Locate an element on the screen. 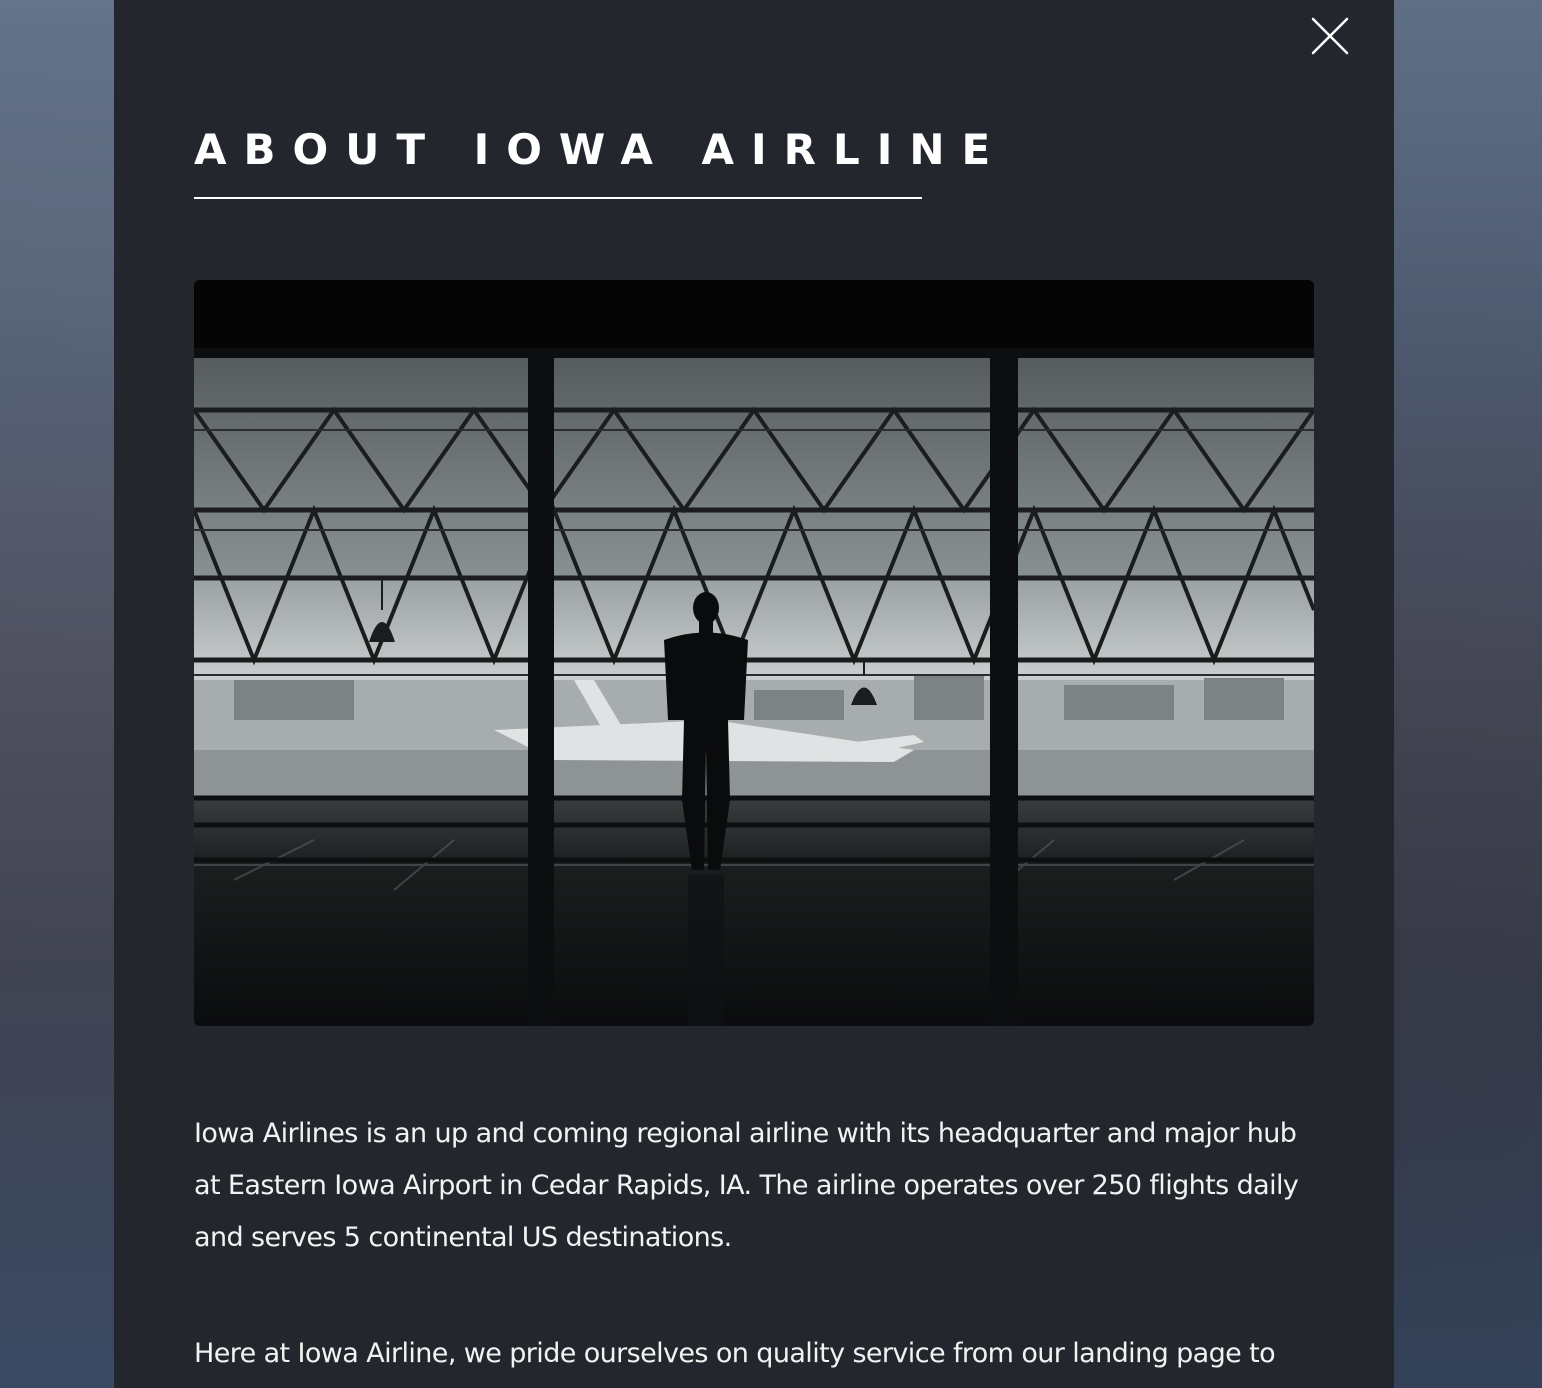 This screenshot has width=1542, height=1388. modal-title: ABOUT IOWA AIRLINE is located at coordinates (601, 149).